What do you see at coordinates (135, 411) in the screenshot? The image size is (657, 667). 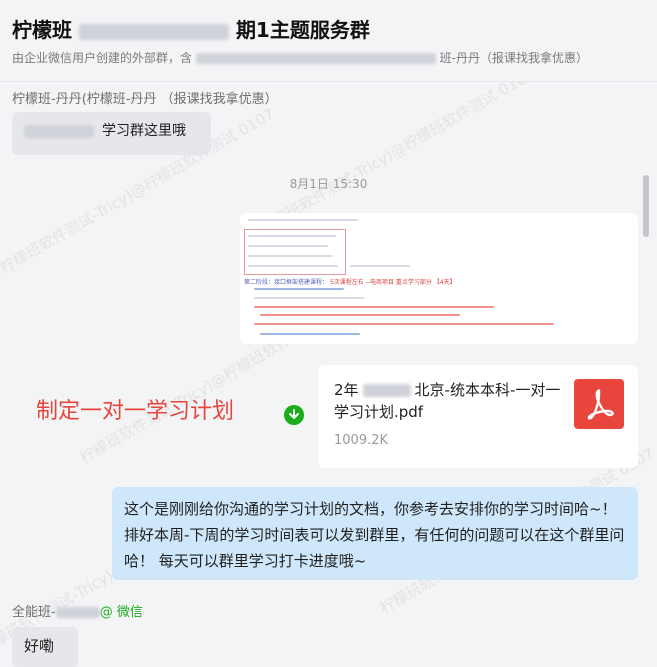 I see `annotation-text: 制定一对一学习计划` at bounding box center [135, 411].